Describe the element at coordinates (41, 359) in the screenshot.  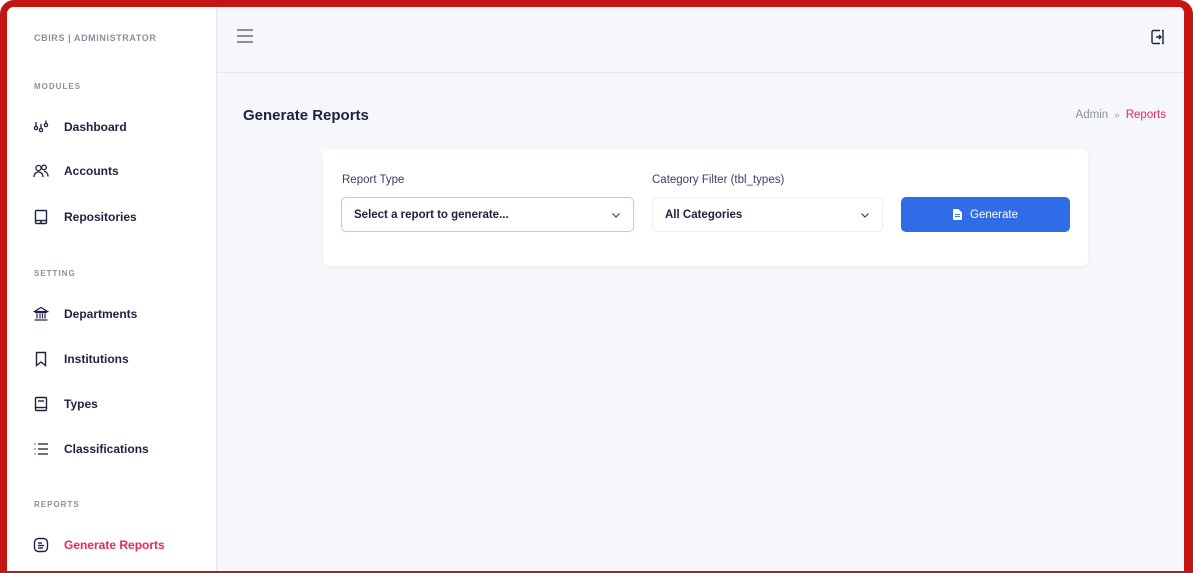
I see `bookmark-icon` at that location.